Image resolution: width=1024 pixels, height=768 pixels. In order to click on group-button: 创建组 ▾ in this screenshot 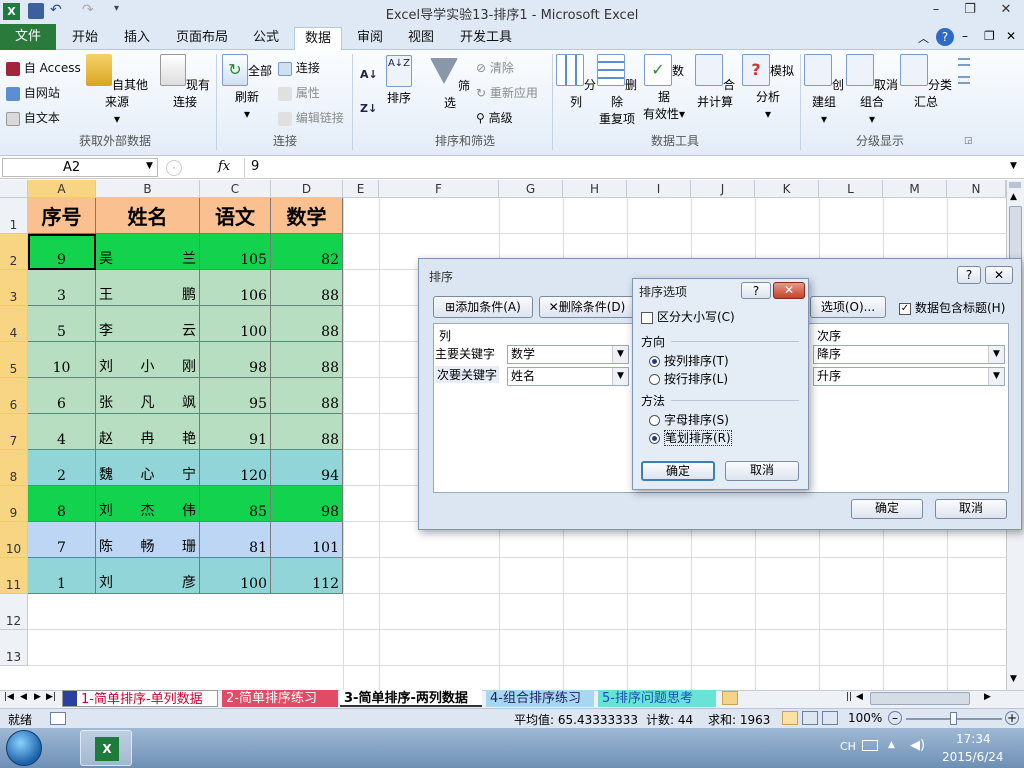, I will do `click(824, 91)`.